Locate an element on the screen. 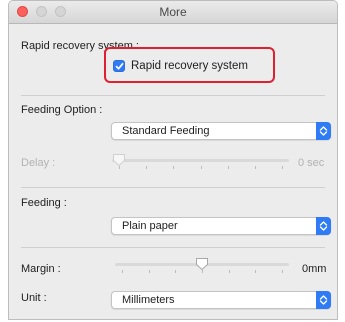  feeding-popup: Plain paper is located at coordinates (221, 226).